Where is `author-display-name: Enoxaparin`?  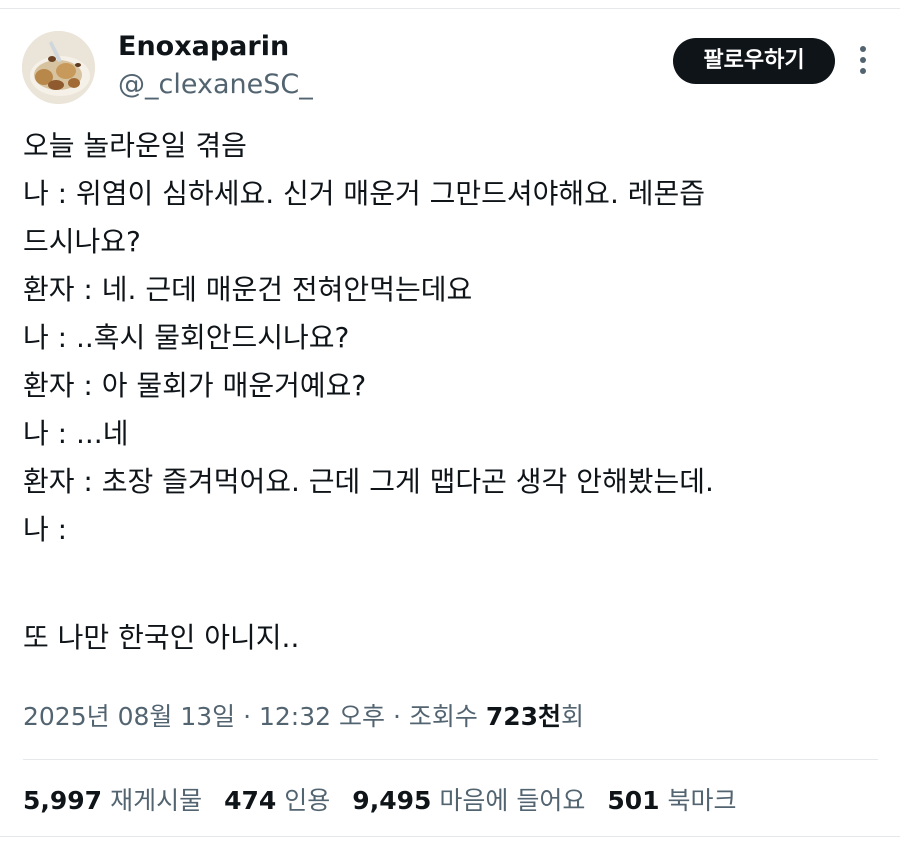 author-display-name: Enoxaparin is located at coordinates (203, 47).